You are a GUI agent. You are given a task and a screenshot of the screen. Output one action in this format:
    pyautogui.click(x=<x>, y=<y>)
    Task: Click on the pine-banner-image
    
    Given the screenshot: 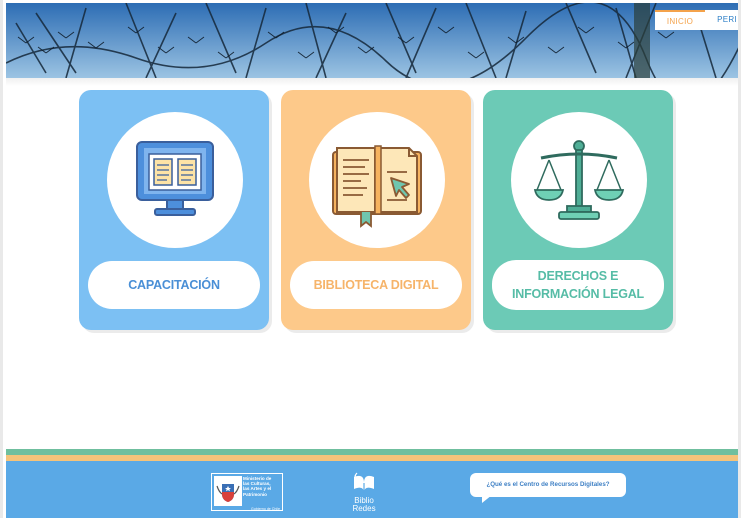 What is the action you would take?
    pyautogui.click(x=372, y=40)
    